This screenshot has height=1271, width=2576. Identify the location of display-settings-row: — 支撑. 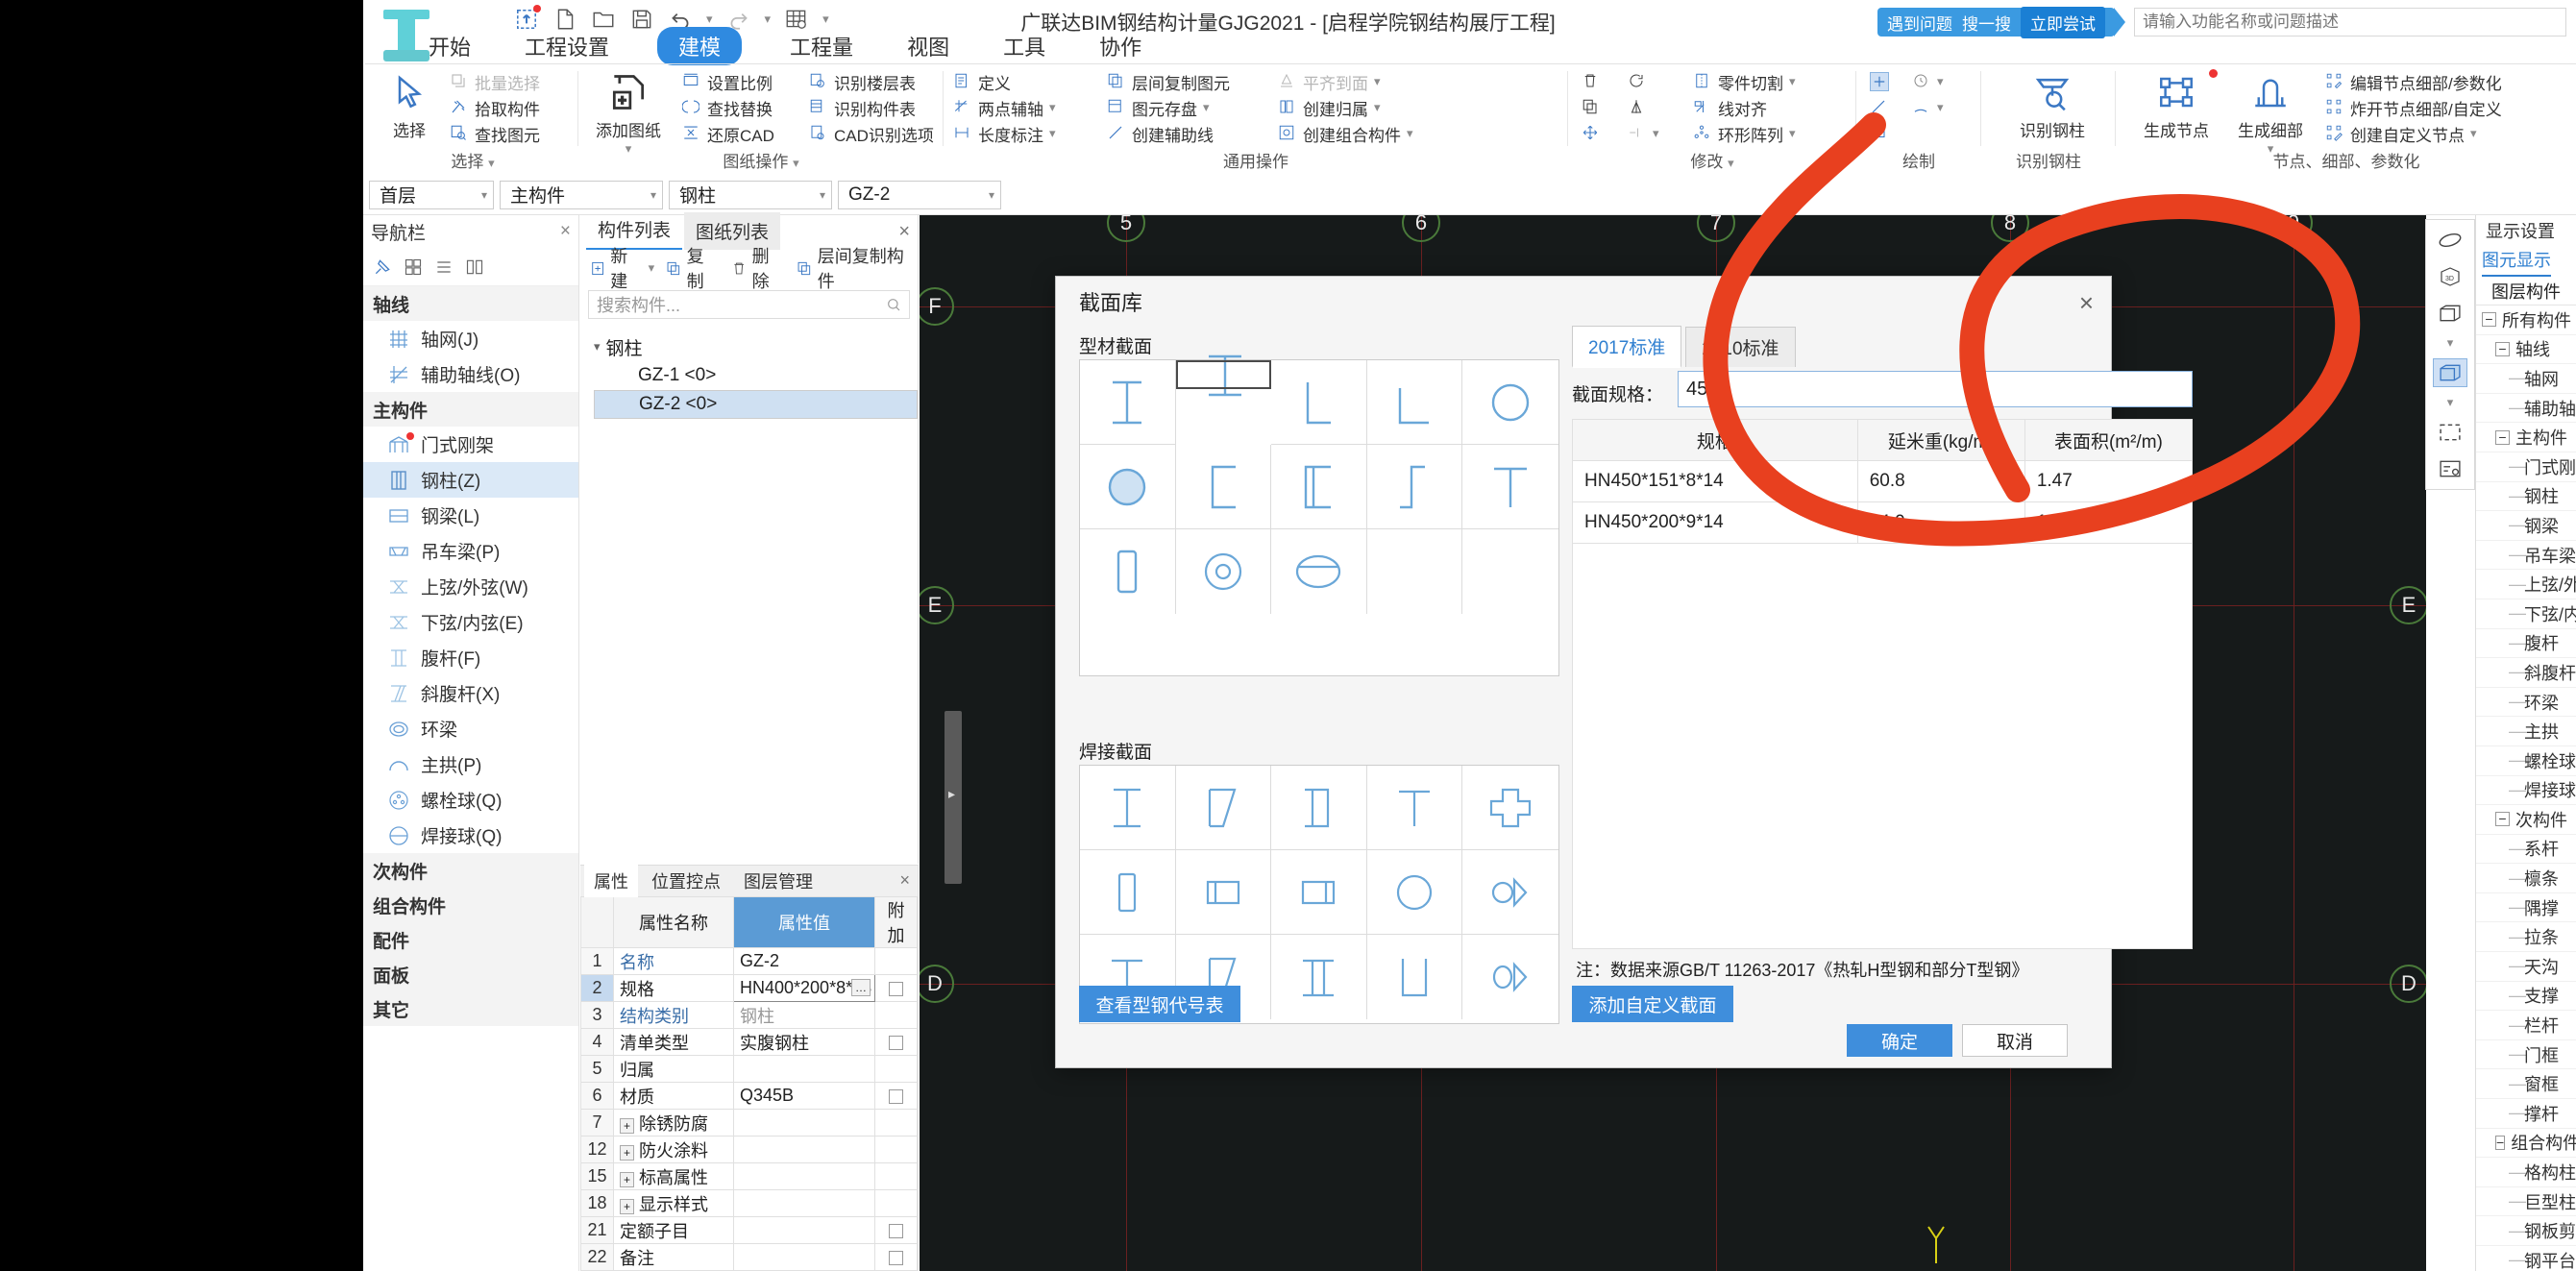
(2526, 997).